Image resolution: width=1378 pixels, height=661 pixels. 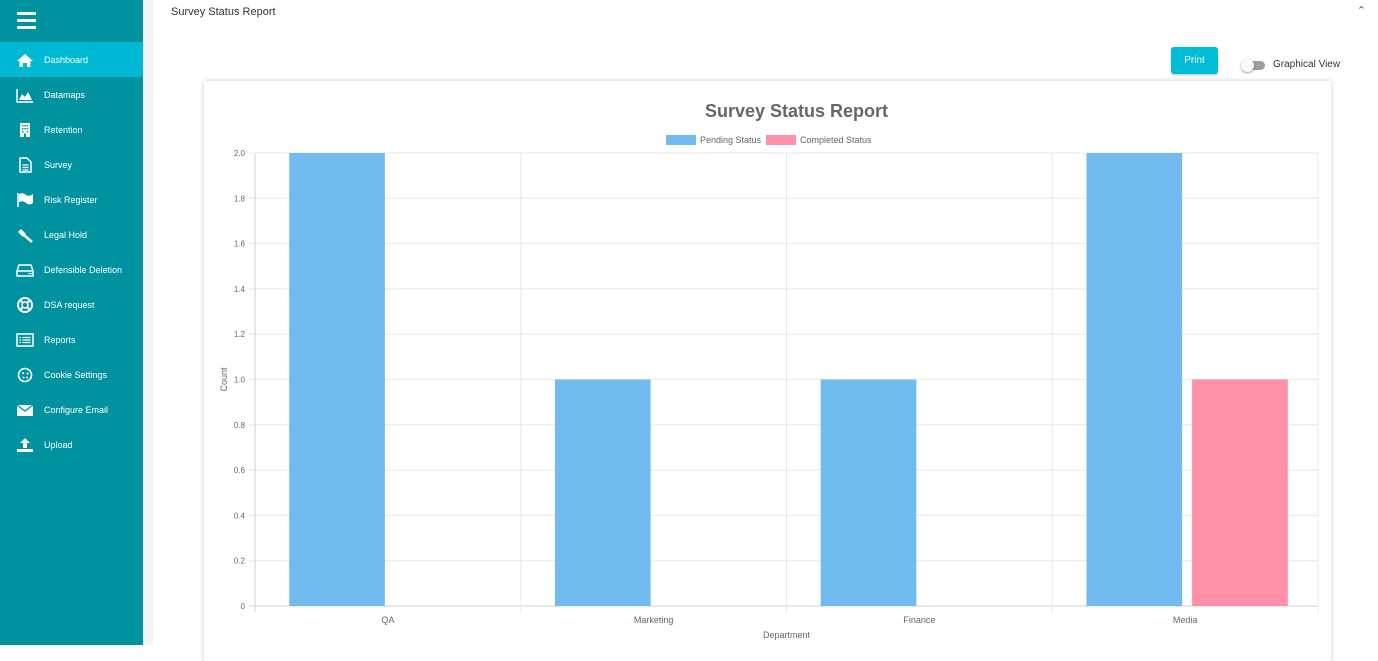 I want to click on sidebar-item-survey: Survey, so click(x=71, y=164).